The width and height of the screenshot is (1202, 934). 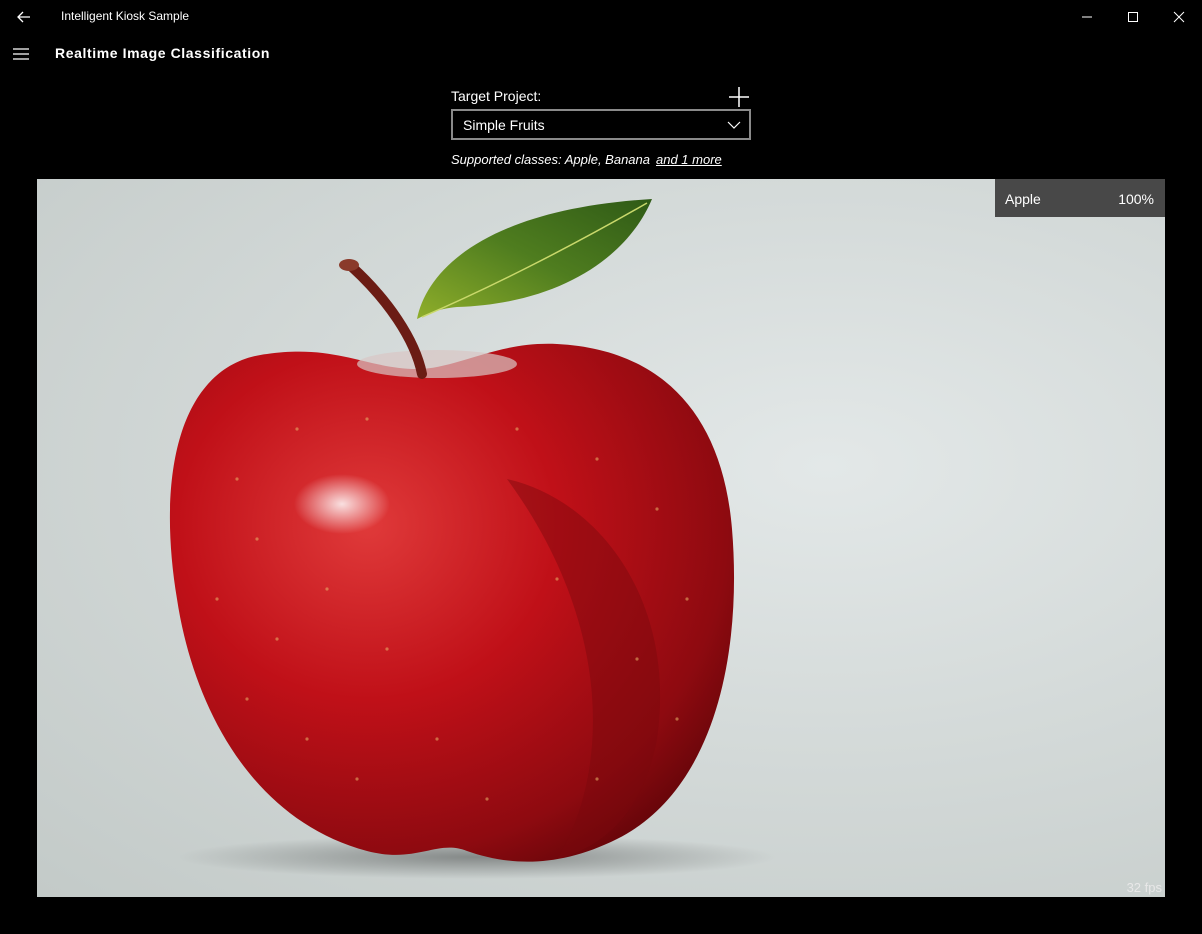 I want to click on menu-button, so click(x=21, y=54).